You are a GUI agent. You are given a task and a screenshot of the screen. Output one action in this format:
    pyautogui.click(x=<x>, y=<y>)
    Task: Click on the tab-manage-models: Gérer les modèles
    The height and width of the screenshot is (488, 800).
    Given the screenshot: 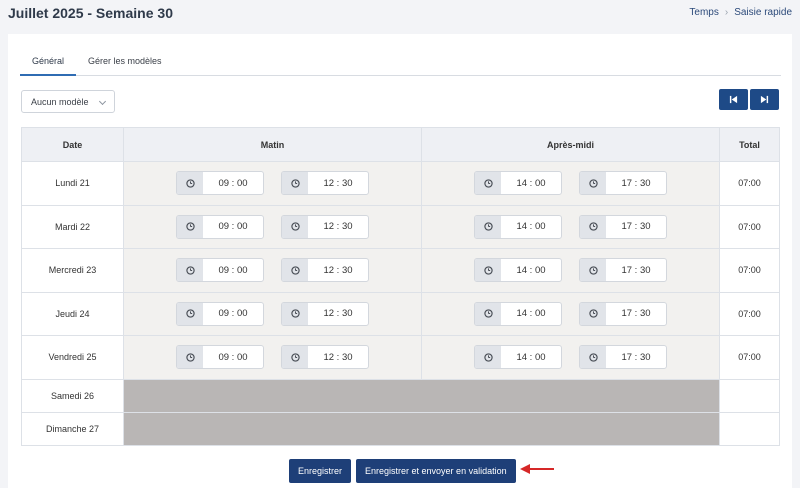 What is the action you would take?
    pyautogui.click(x=125, y=63)
    